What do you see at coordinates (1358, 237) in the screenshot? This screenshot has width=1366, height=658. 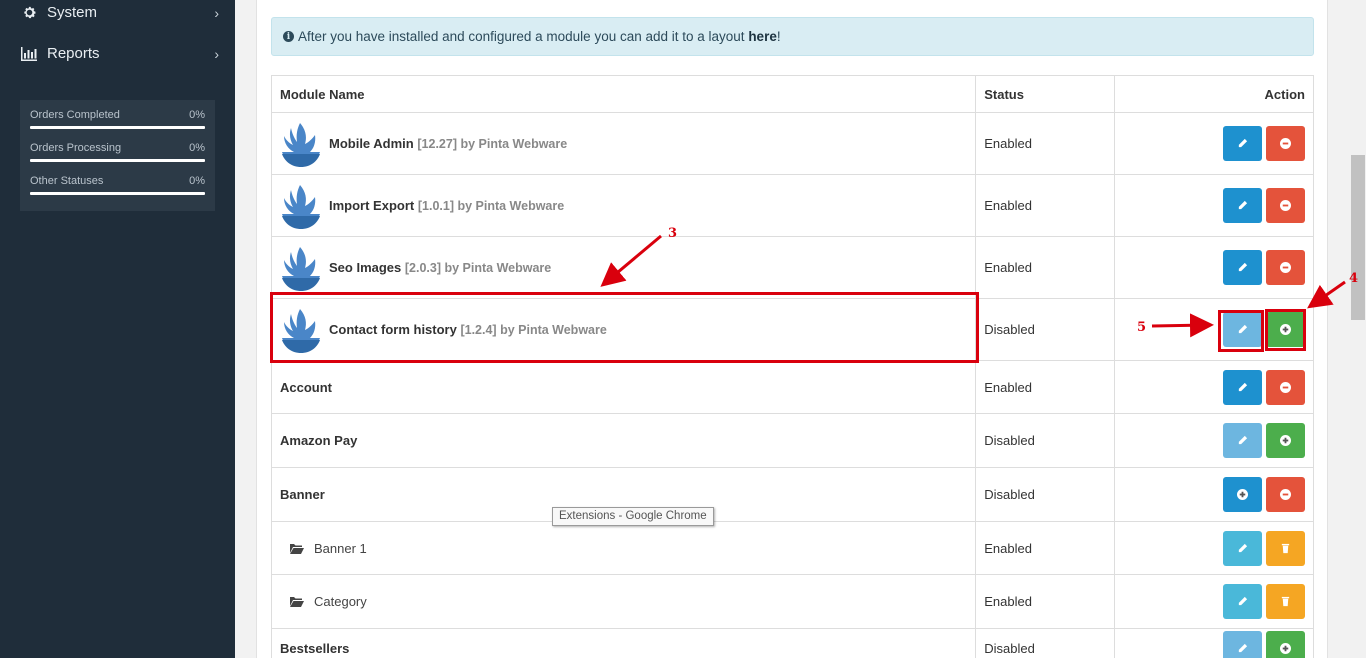 I see `scrollbar-thumb` at bounding box center [1358, 237].